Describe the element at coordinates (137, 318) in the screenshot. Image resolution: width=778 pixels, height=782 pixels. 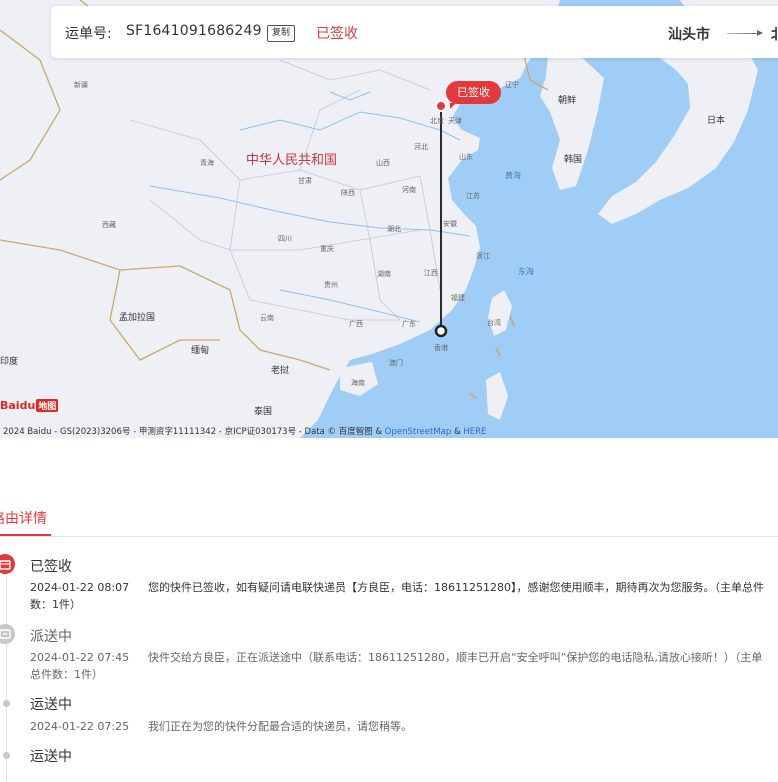
I see `label-bangladesh: 孟加拉国` at that location.